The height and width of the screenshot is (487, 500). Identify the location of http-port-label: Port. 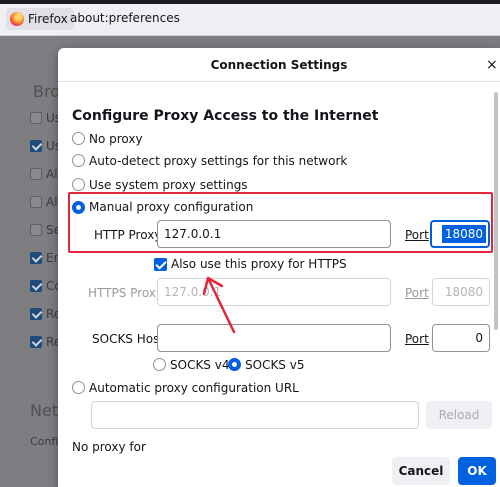
(417, 235).